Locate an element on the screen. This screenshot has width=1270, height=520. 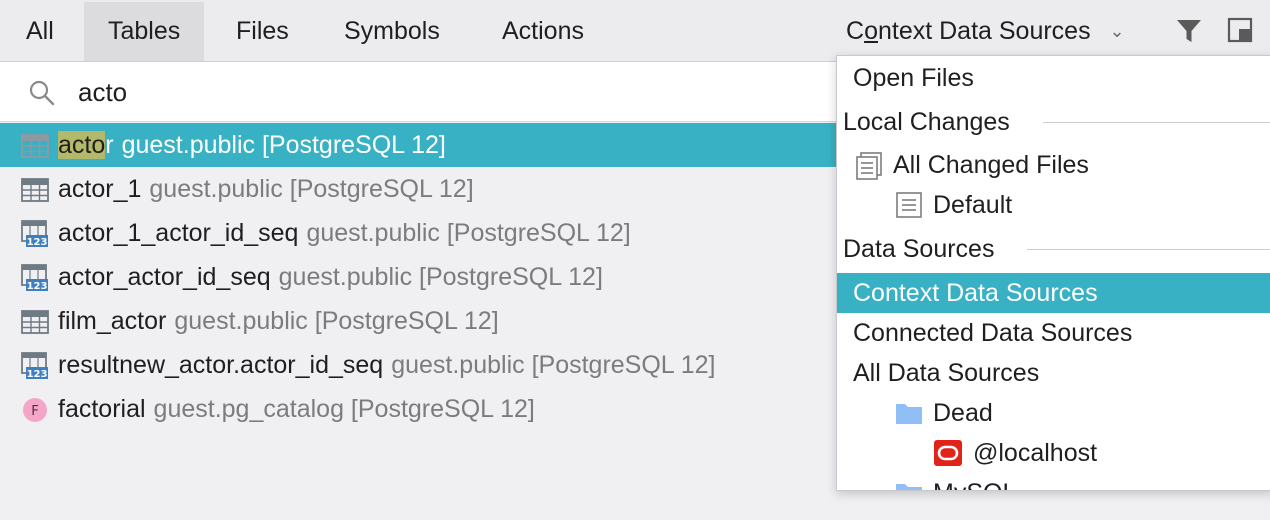
scope-connected-data-sources: Connected Data Sources is located at coordinates (1053, 333).